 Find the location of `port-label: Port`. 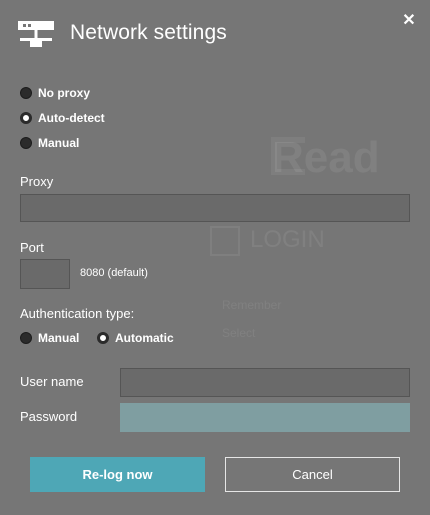

port-label: Port is located at coordinates (32, 247).